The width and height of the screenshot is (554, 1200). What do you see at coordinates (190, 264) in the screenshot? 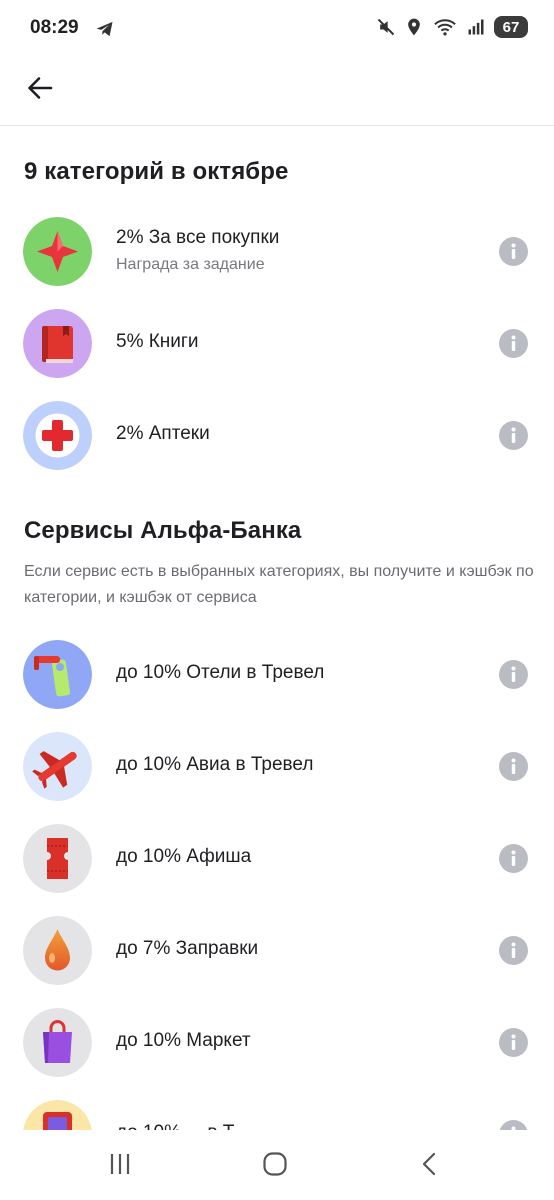
I see `category-subtitle: Награда за задание` at bounding box center [190, 264].